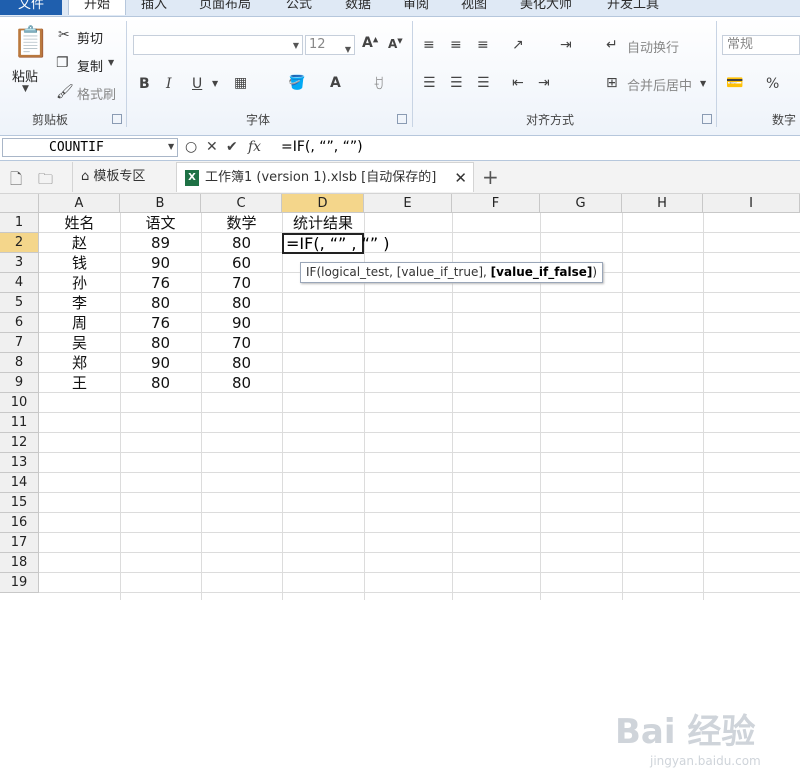  I want to click on font-launcher-icon, so click(402, 119).